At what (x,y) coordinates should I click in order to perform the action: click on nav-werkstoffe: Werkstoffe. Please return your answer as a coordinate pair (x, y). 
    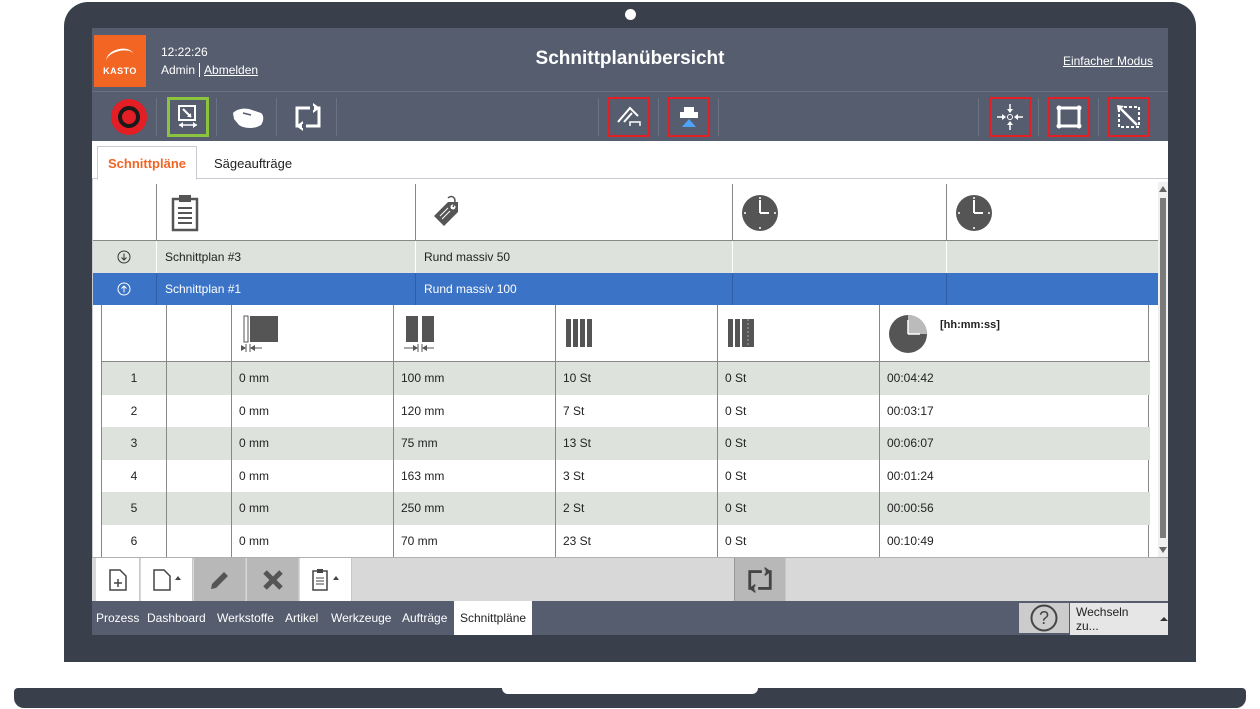
    Looking at the image, I should click on (245, 618).